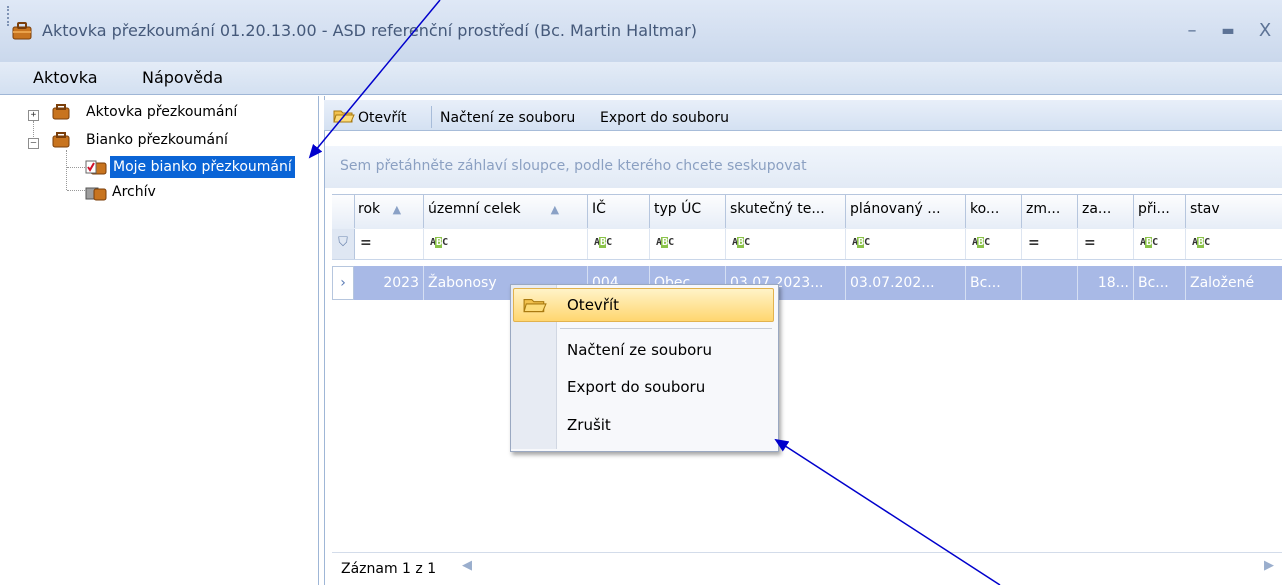  What do you see at coordinates (182, 78) in the screenshot?
I see `menu-napoveda: Nápověda` at bounding box center [182, 78].